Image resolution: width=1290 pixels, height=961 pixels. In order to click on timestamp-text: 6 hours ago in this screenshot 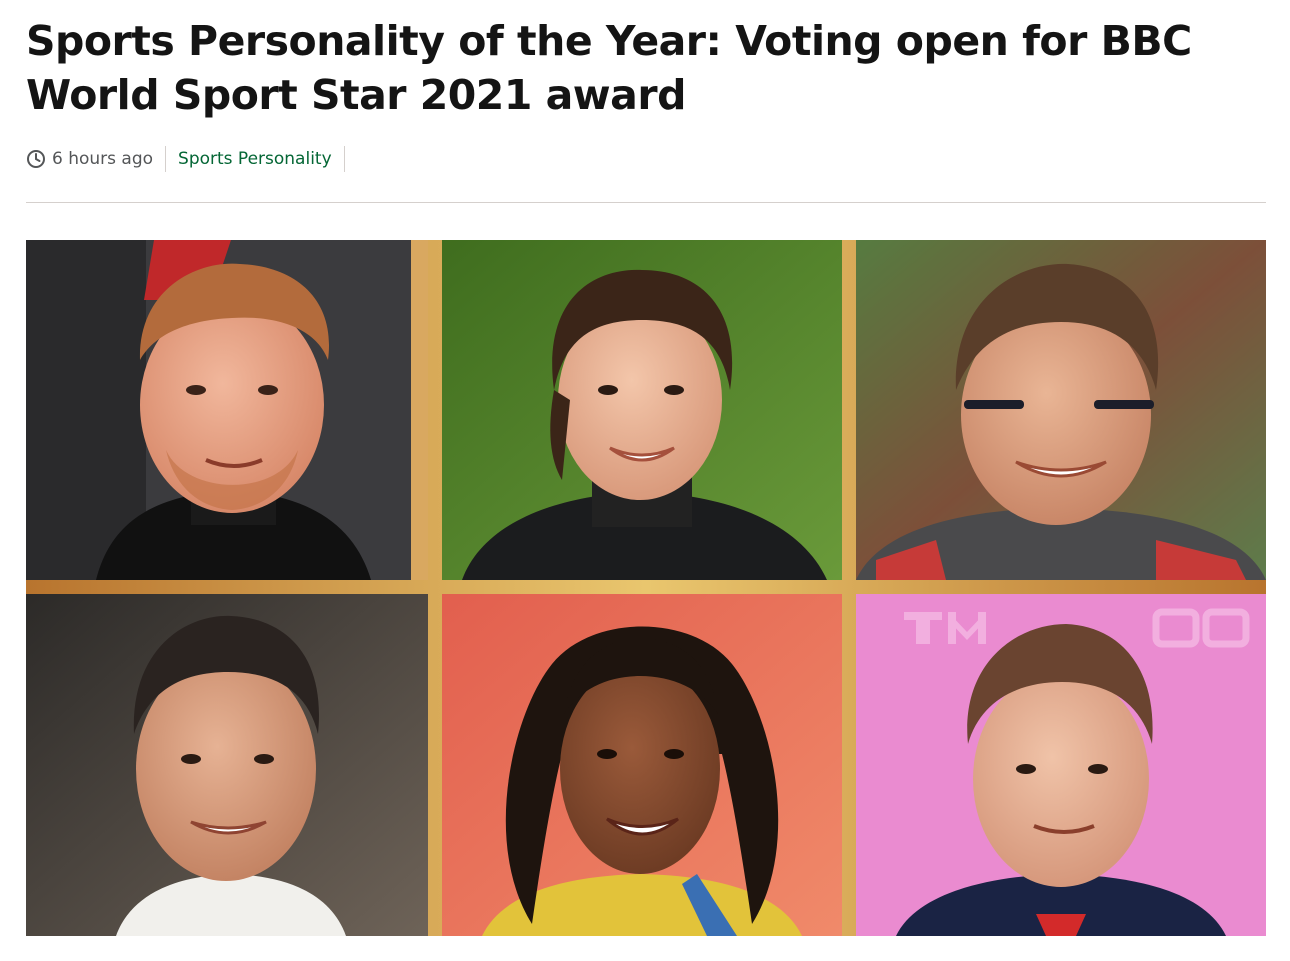, I will do `click(103, 159)`.